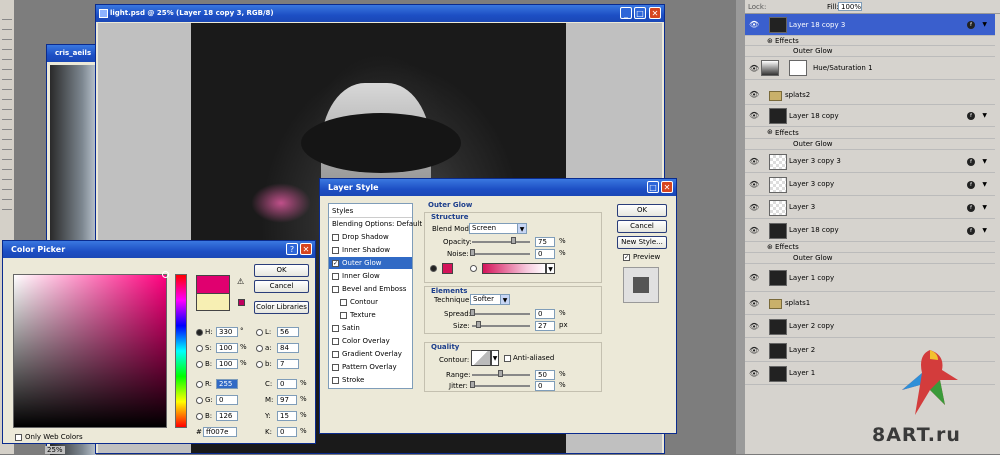 Image resolution: width=1000 pixels, height=455 pixels. Describe the element at coordinates (241, 302) in the screenshot. I see `web-safe-icon` at that location.